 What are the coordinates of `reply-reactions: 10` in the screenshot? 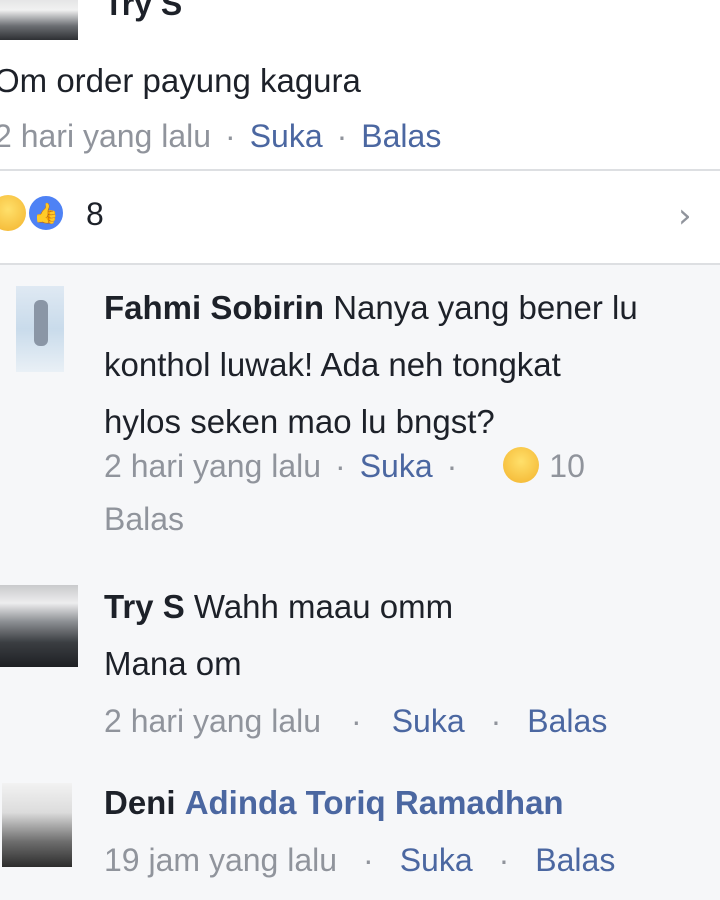 It's located at (544, 465).